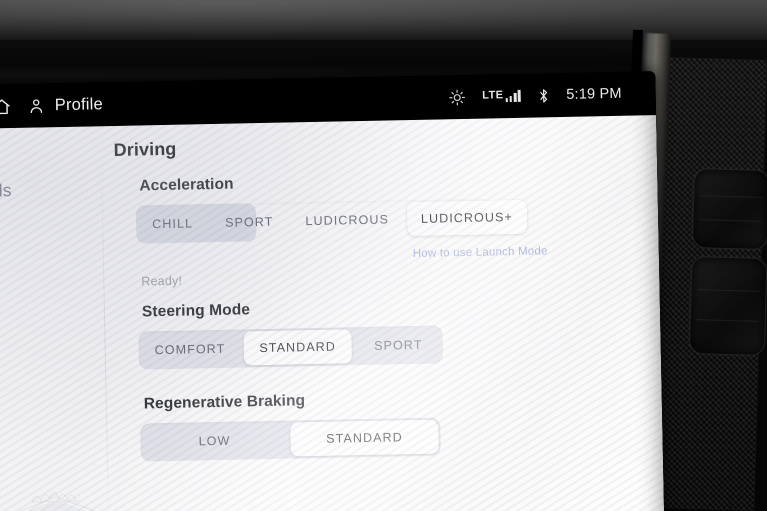 The image size is (767, 511). I want to click on regenerative-braking-title: Regenerative Braking, so click(224, 402).